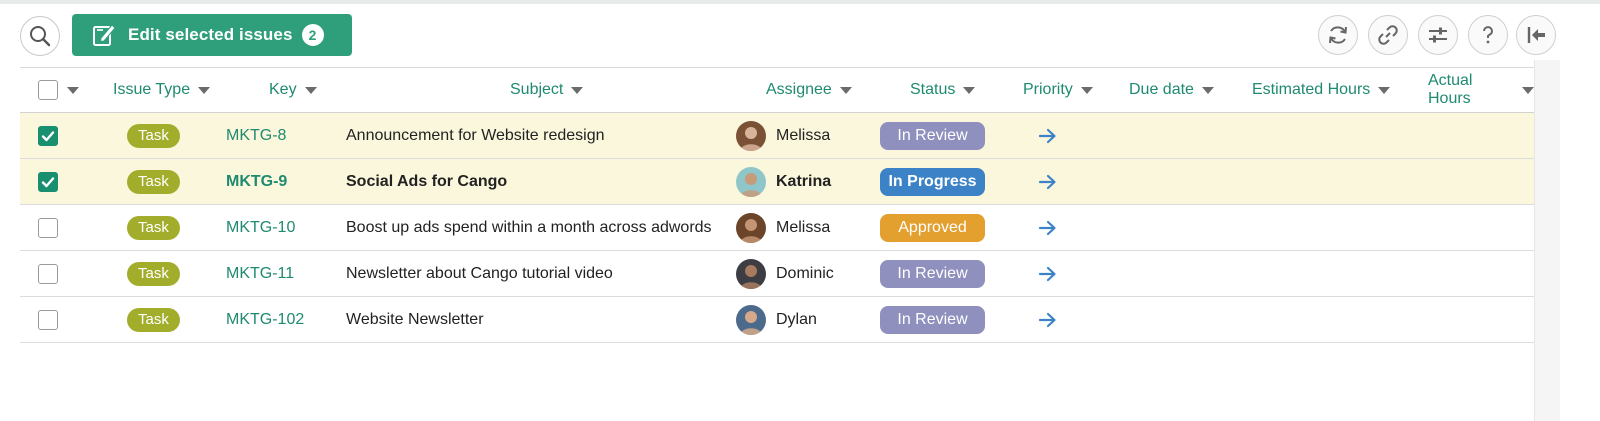 The height and width of the screenshot is (421, 1600). I want to click on issue-key-link: MKTG-8, so click(256, 136).